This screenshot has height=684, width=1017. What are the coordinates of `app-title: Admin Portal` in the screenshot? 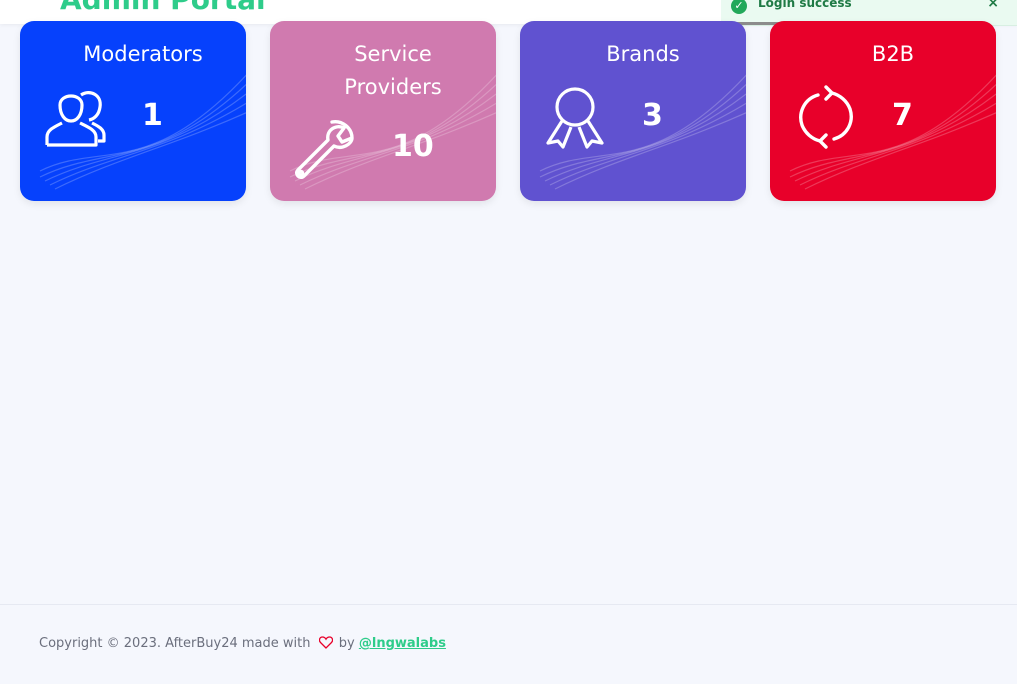 It's located at (163, 8).